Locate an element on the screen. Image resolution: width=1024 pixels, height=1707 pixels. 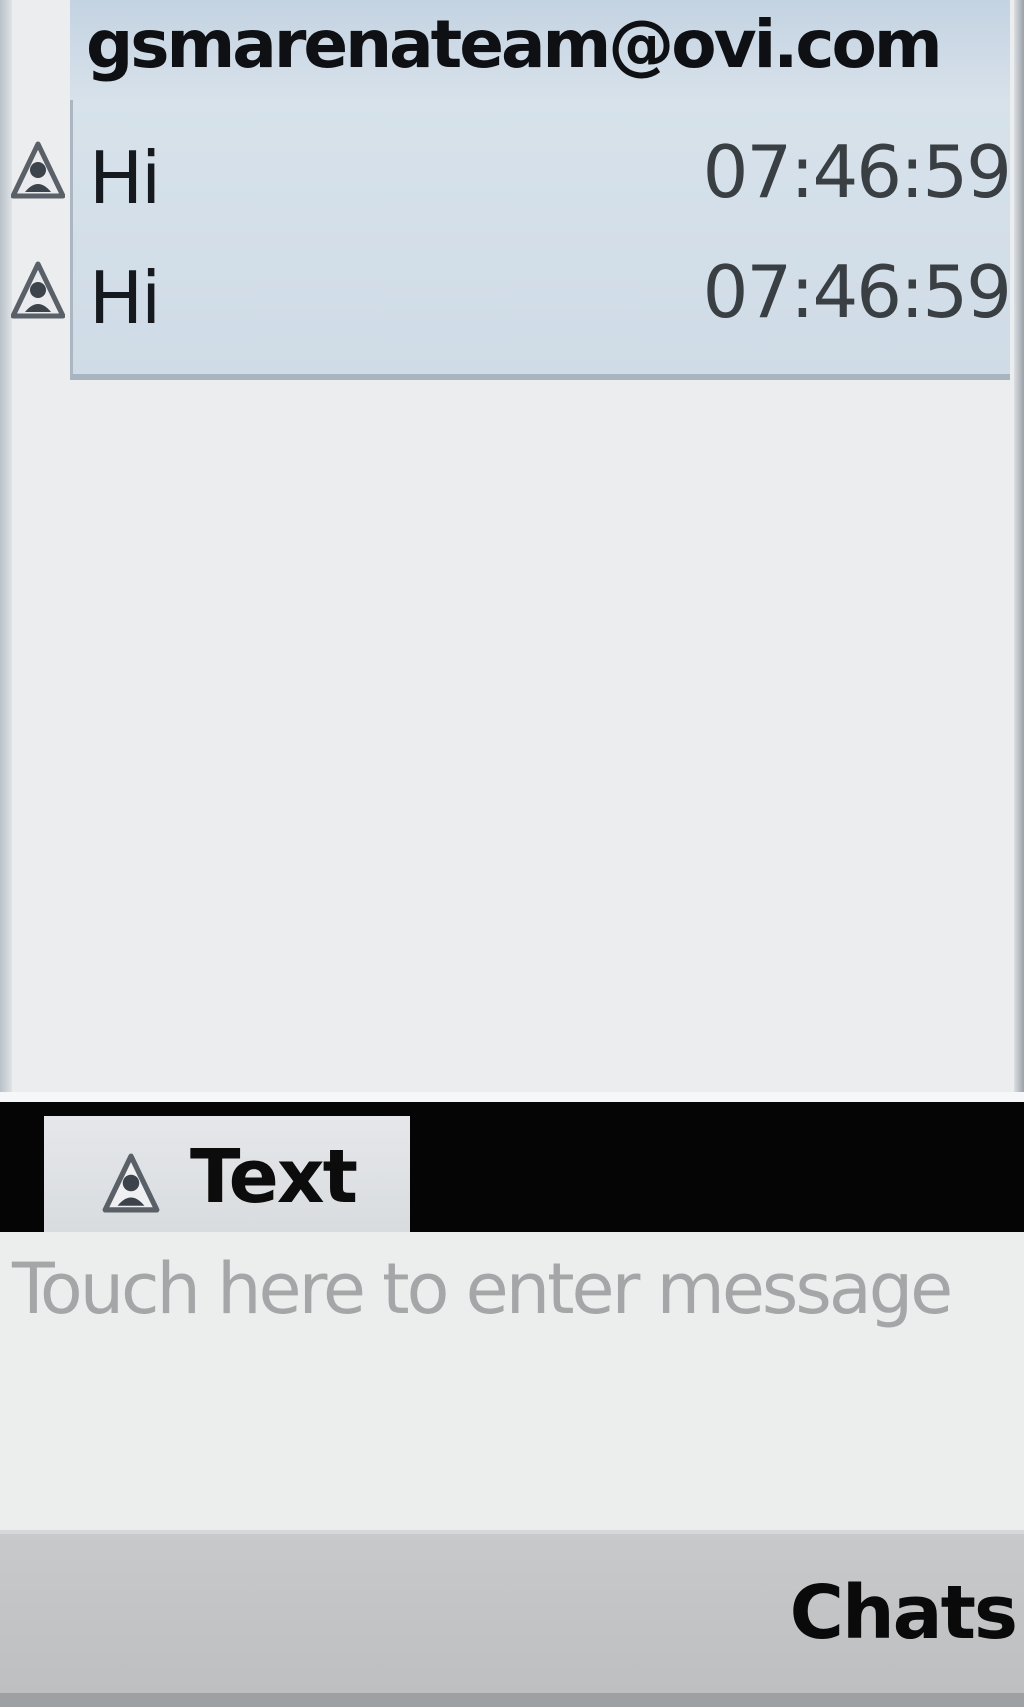
tab-text: Text is located at coordinates (227, 1174).